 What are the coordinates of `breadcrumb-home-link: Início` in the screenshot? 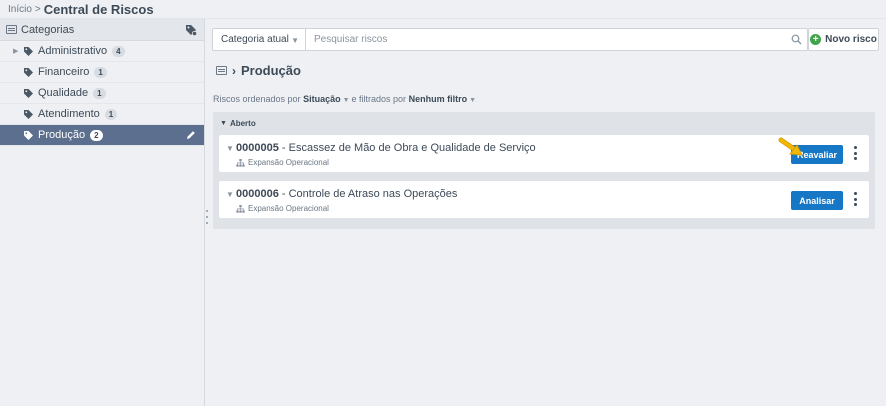 It's located at (20, 9).